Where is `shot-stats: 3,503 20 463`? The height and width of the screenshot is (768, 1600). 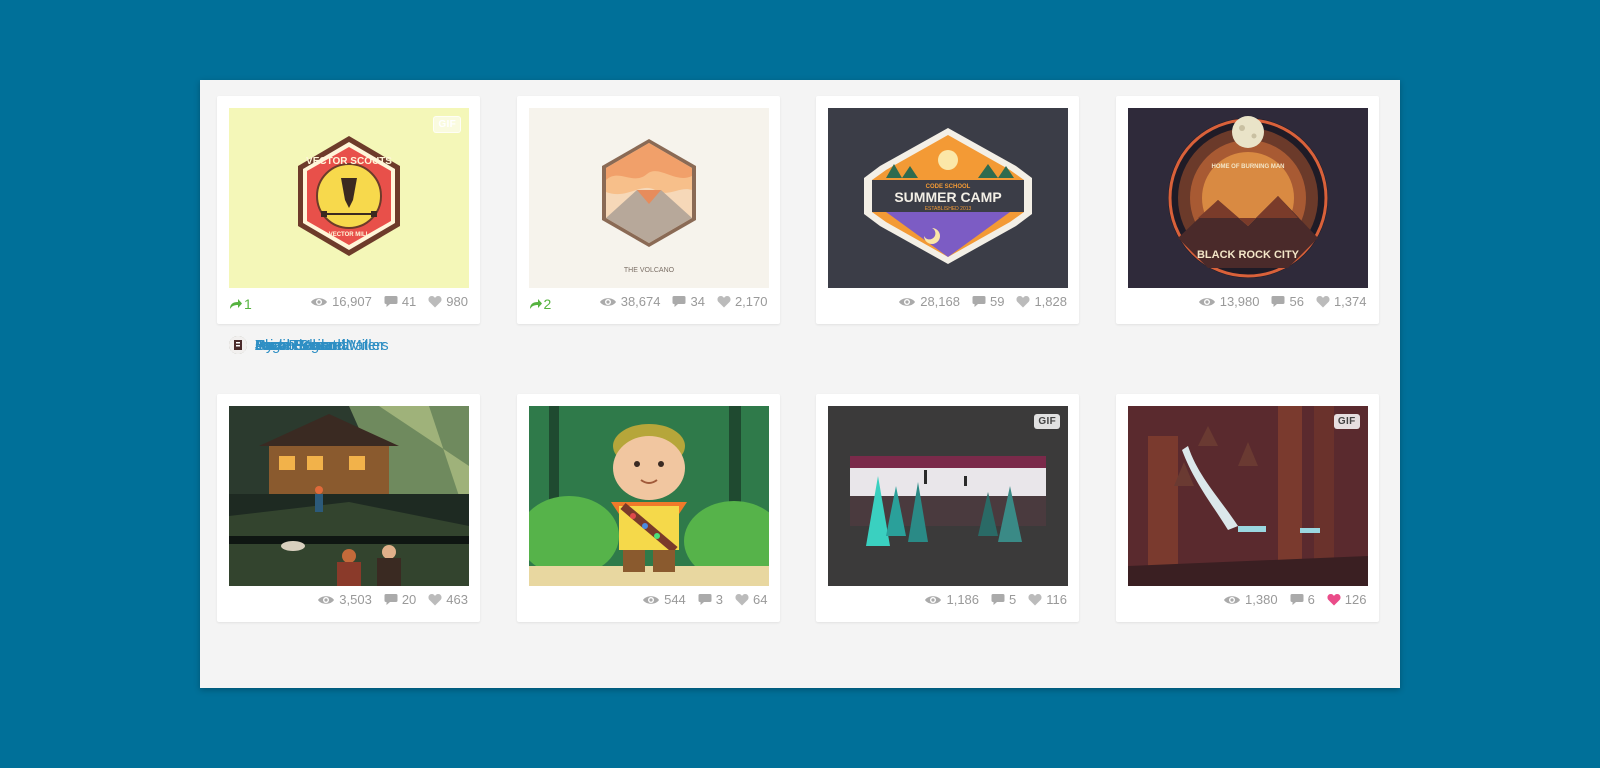
shot-stats: 3,503 20 463 is located at coordinates (348, 602).